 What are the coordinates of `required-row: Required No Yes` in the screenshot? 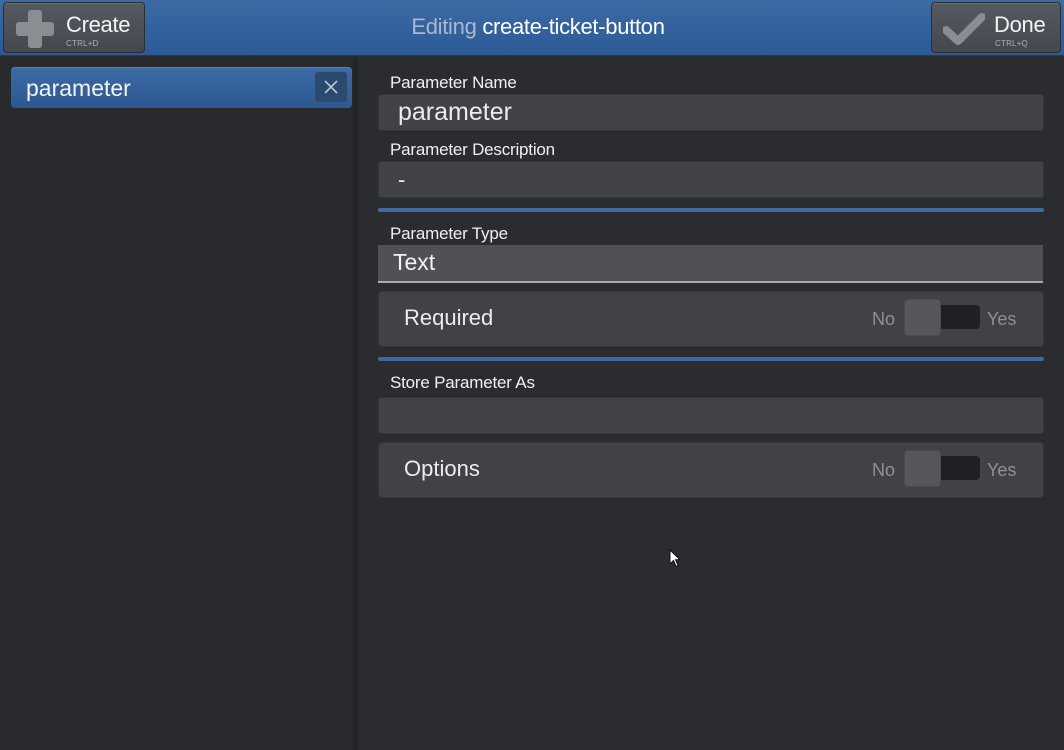 It's located at (711, 319).